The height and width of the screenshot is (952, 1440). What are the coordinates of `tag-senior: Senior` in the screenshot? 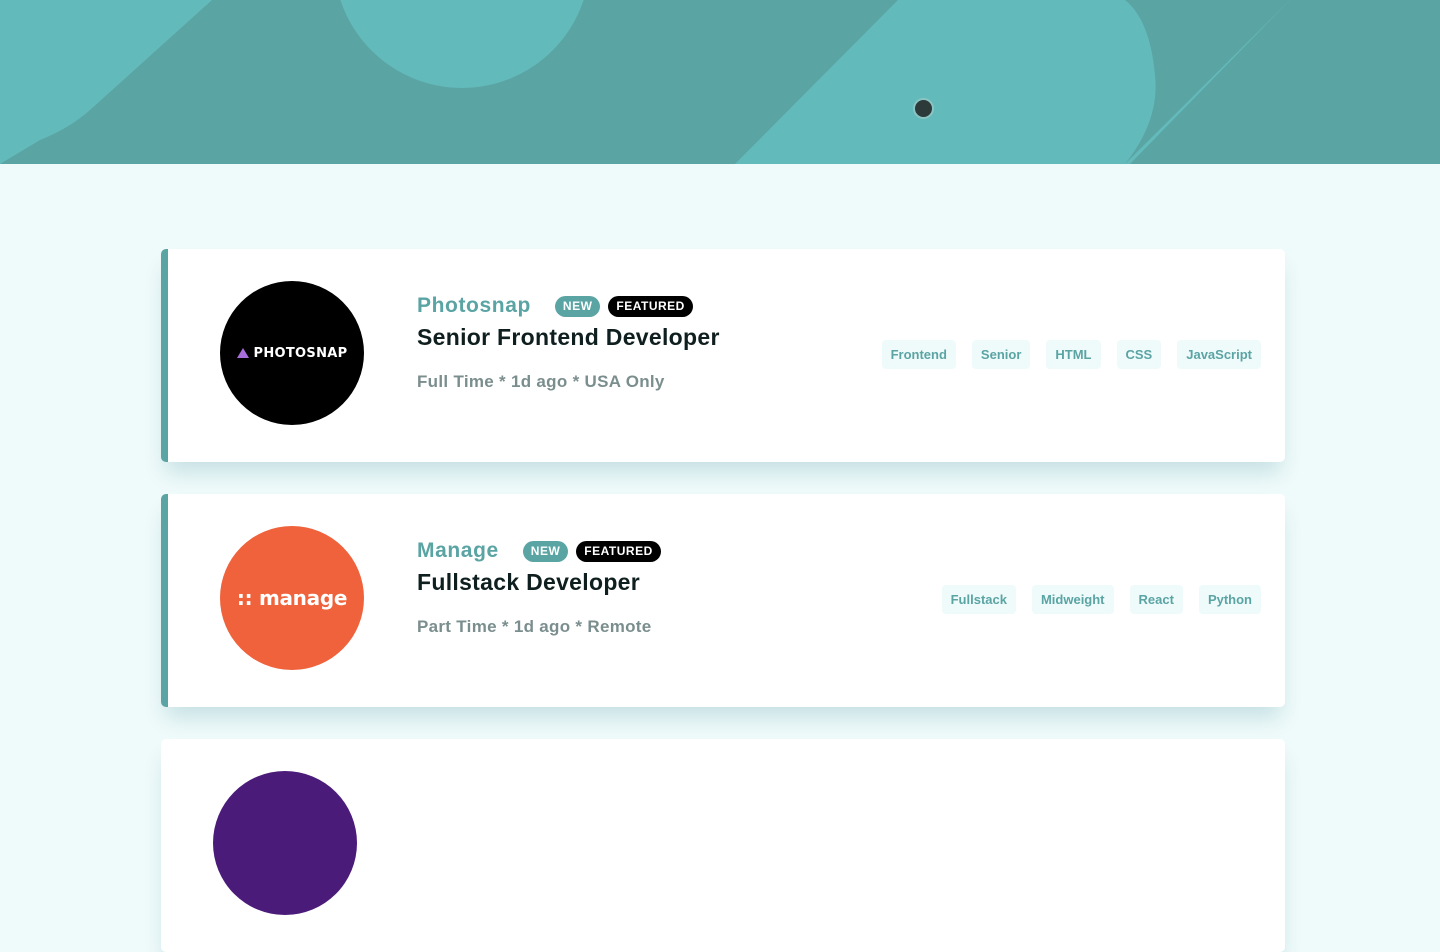 It's located at (1001, 354).